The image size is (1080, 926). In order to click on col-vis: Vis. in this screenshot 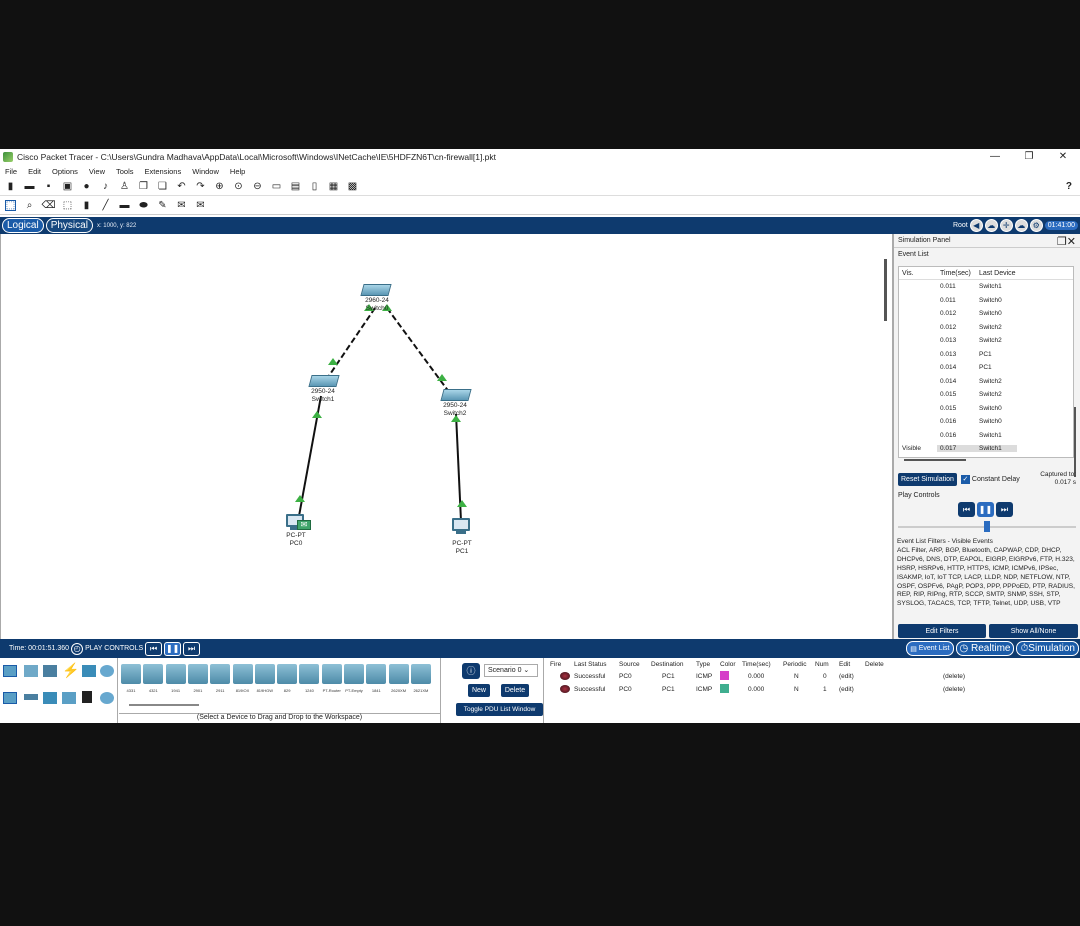, I will do `click(918, 273)`.